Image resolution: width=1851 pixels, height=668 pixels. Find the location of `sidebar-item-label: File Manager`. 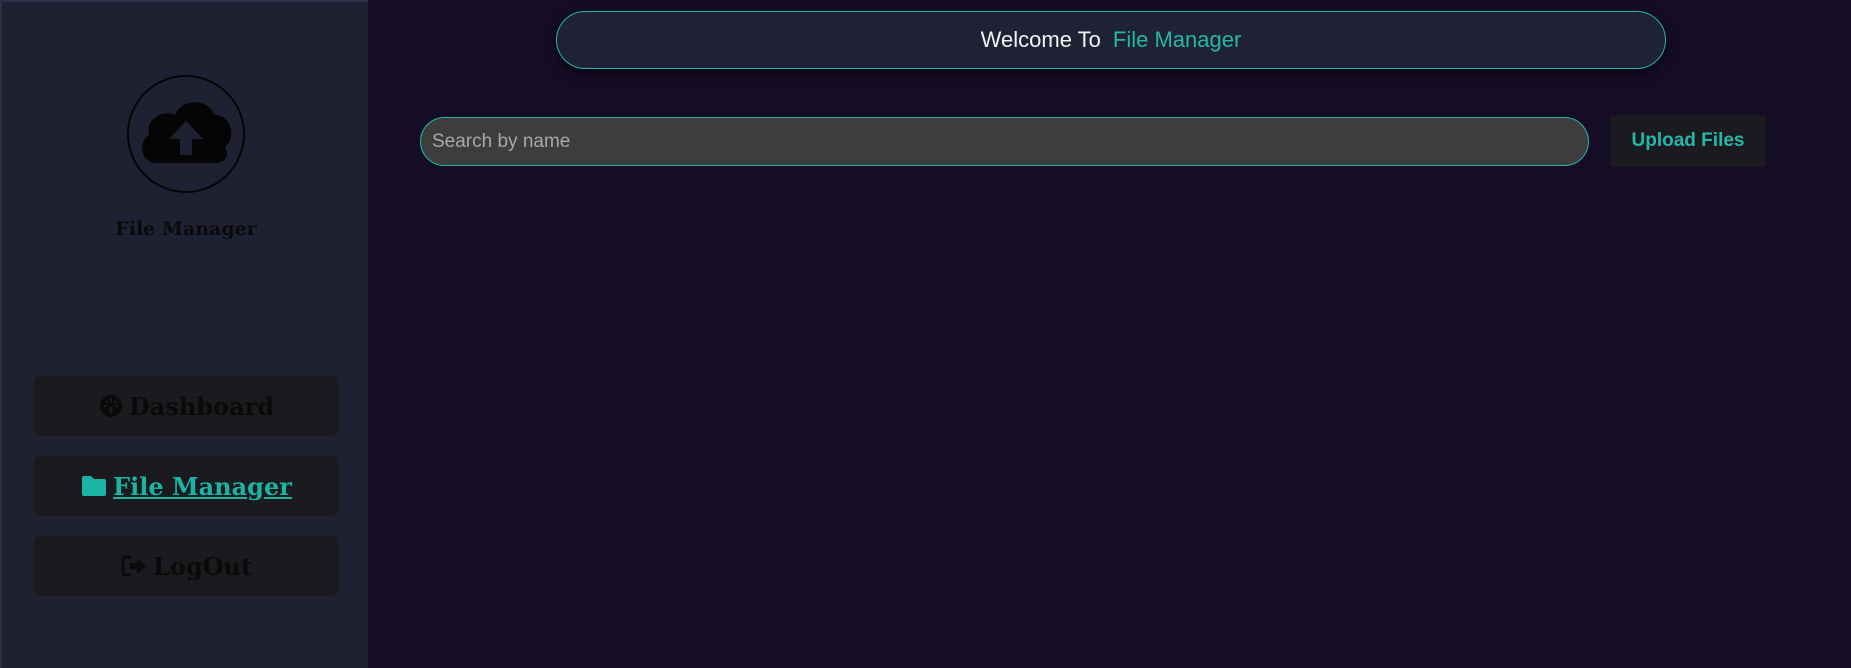

sidebar-item-label: File Manager is located at coordinates (202, 486).